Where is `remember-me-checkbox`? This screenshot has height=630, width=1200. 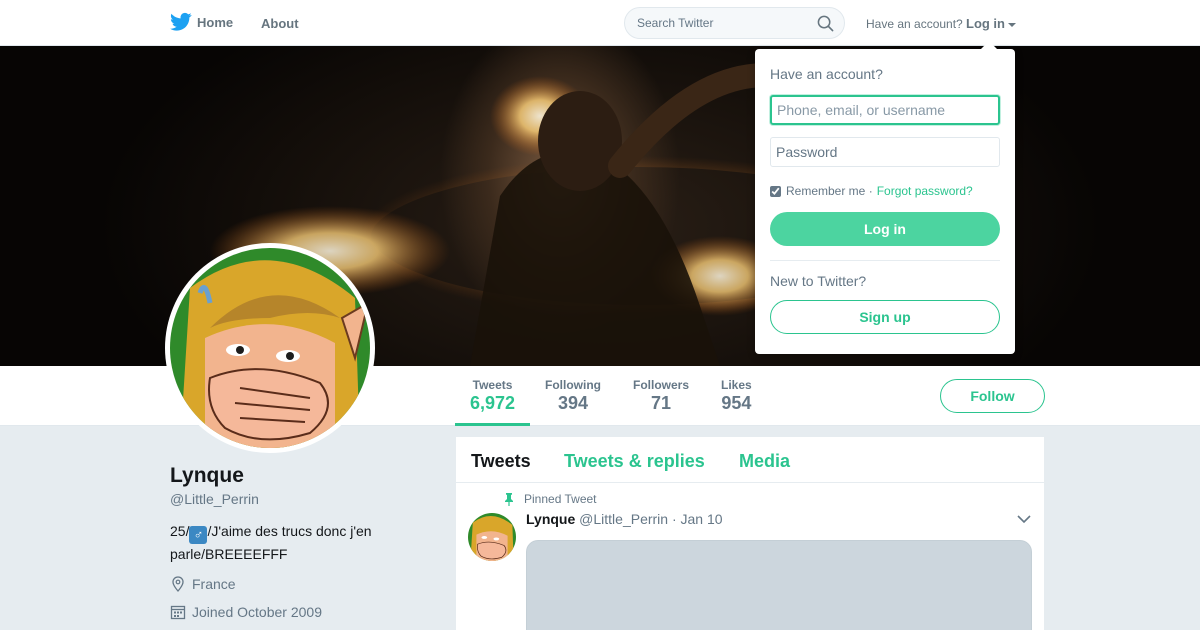
remember-me-checkbox is located at coordinates (775, 191).